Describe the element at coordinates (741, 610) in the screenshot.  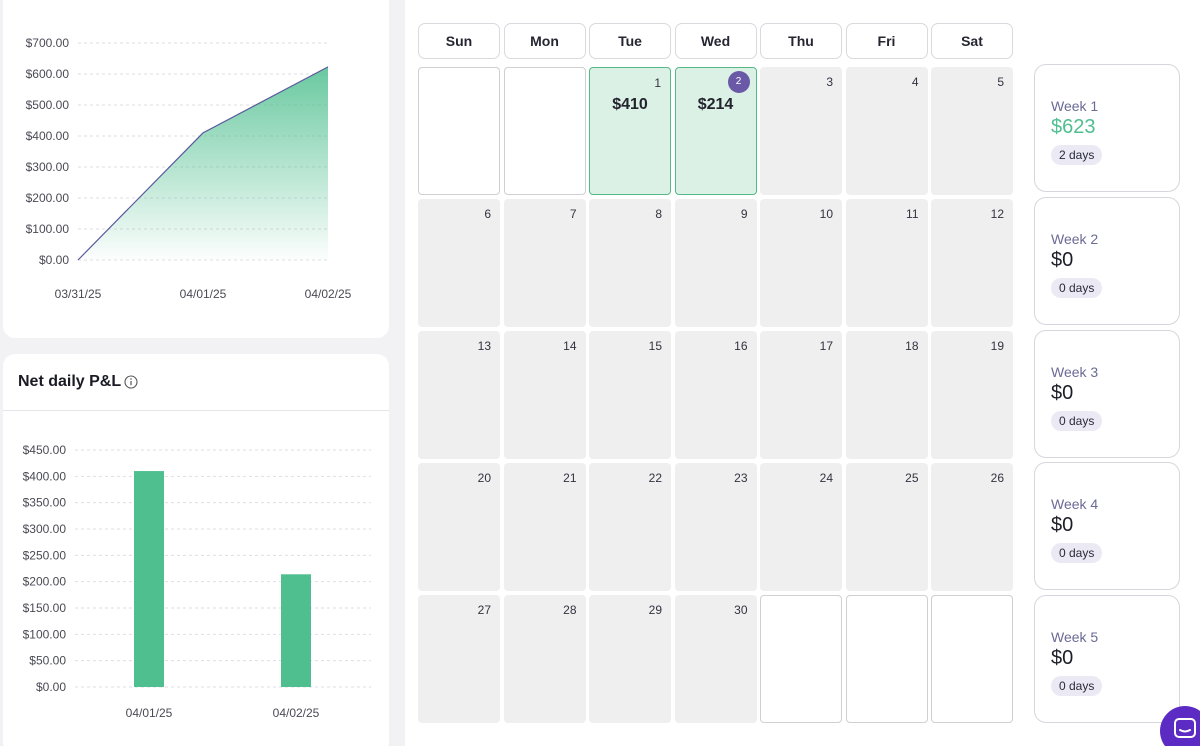
I see `day-number: 30` at that location.